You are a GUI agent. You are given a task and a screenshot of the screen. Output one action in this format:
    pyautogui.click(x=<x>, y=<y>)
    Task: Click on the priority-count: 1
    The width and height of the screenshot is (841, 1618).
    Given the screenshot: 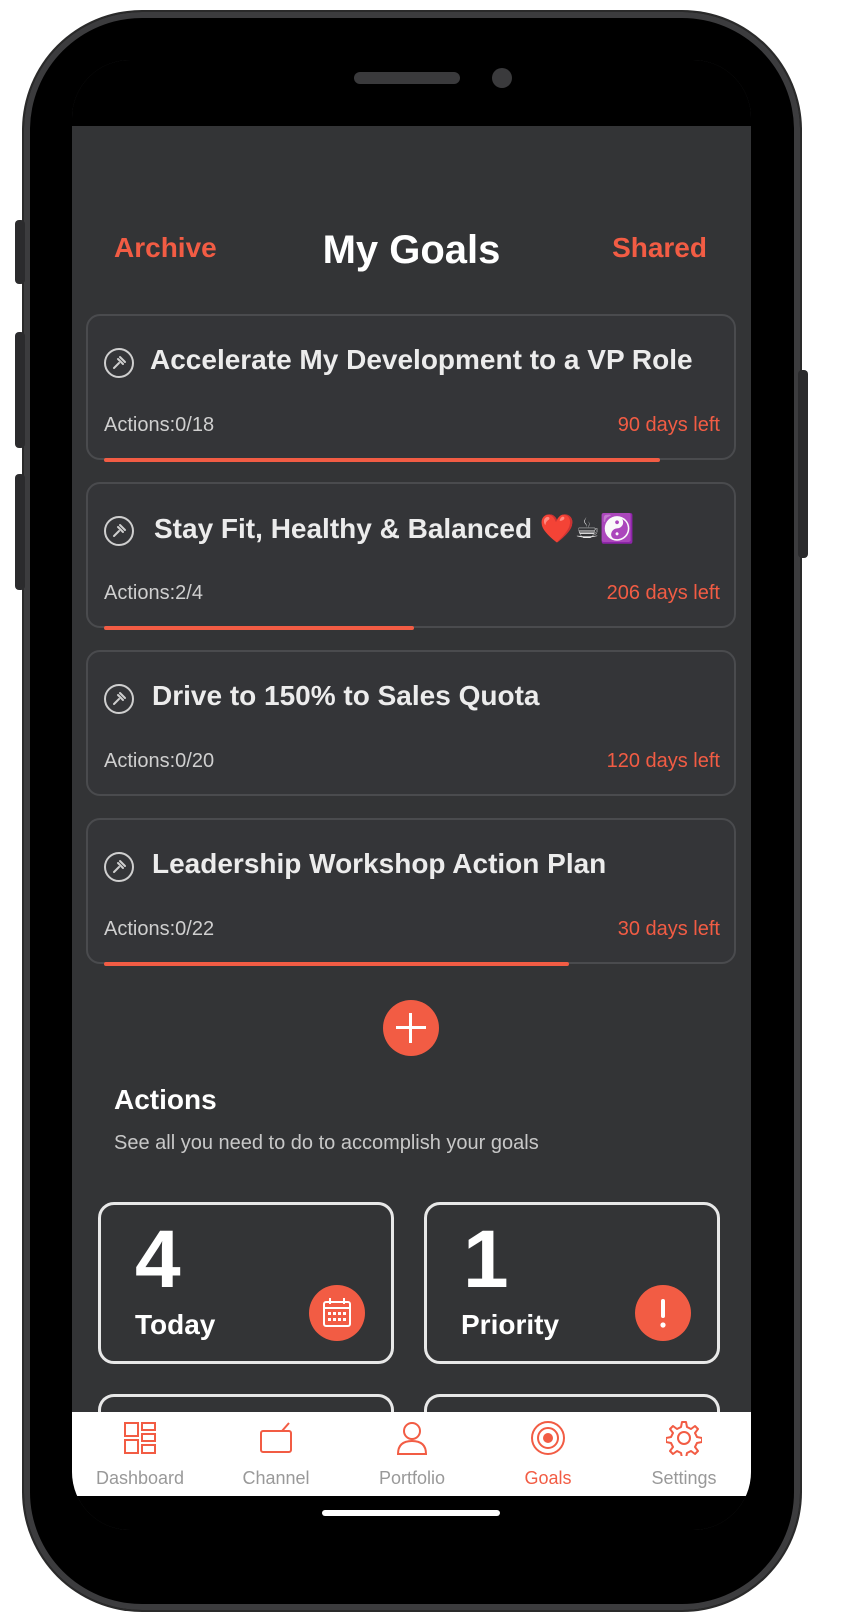 What is the action you would take?
    pyautogui.click(x=486, y=1259)
    